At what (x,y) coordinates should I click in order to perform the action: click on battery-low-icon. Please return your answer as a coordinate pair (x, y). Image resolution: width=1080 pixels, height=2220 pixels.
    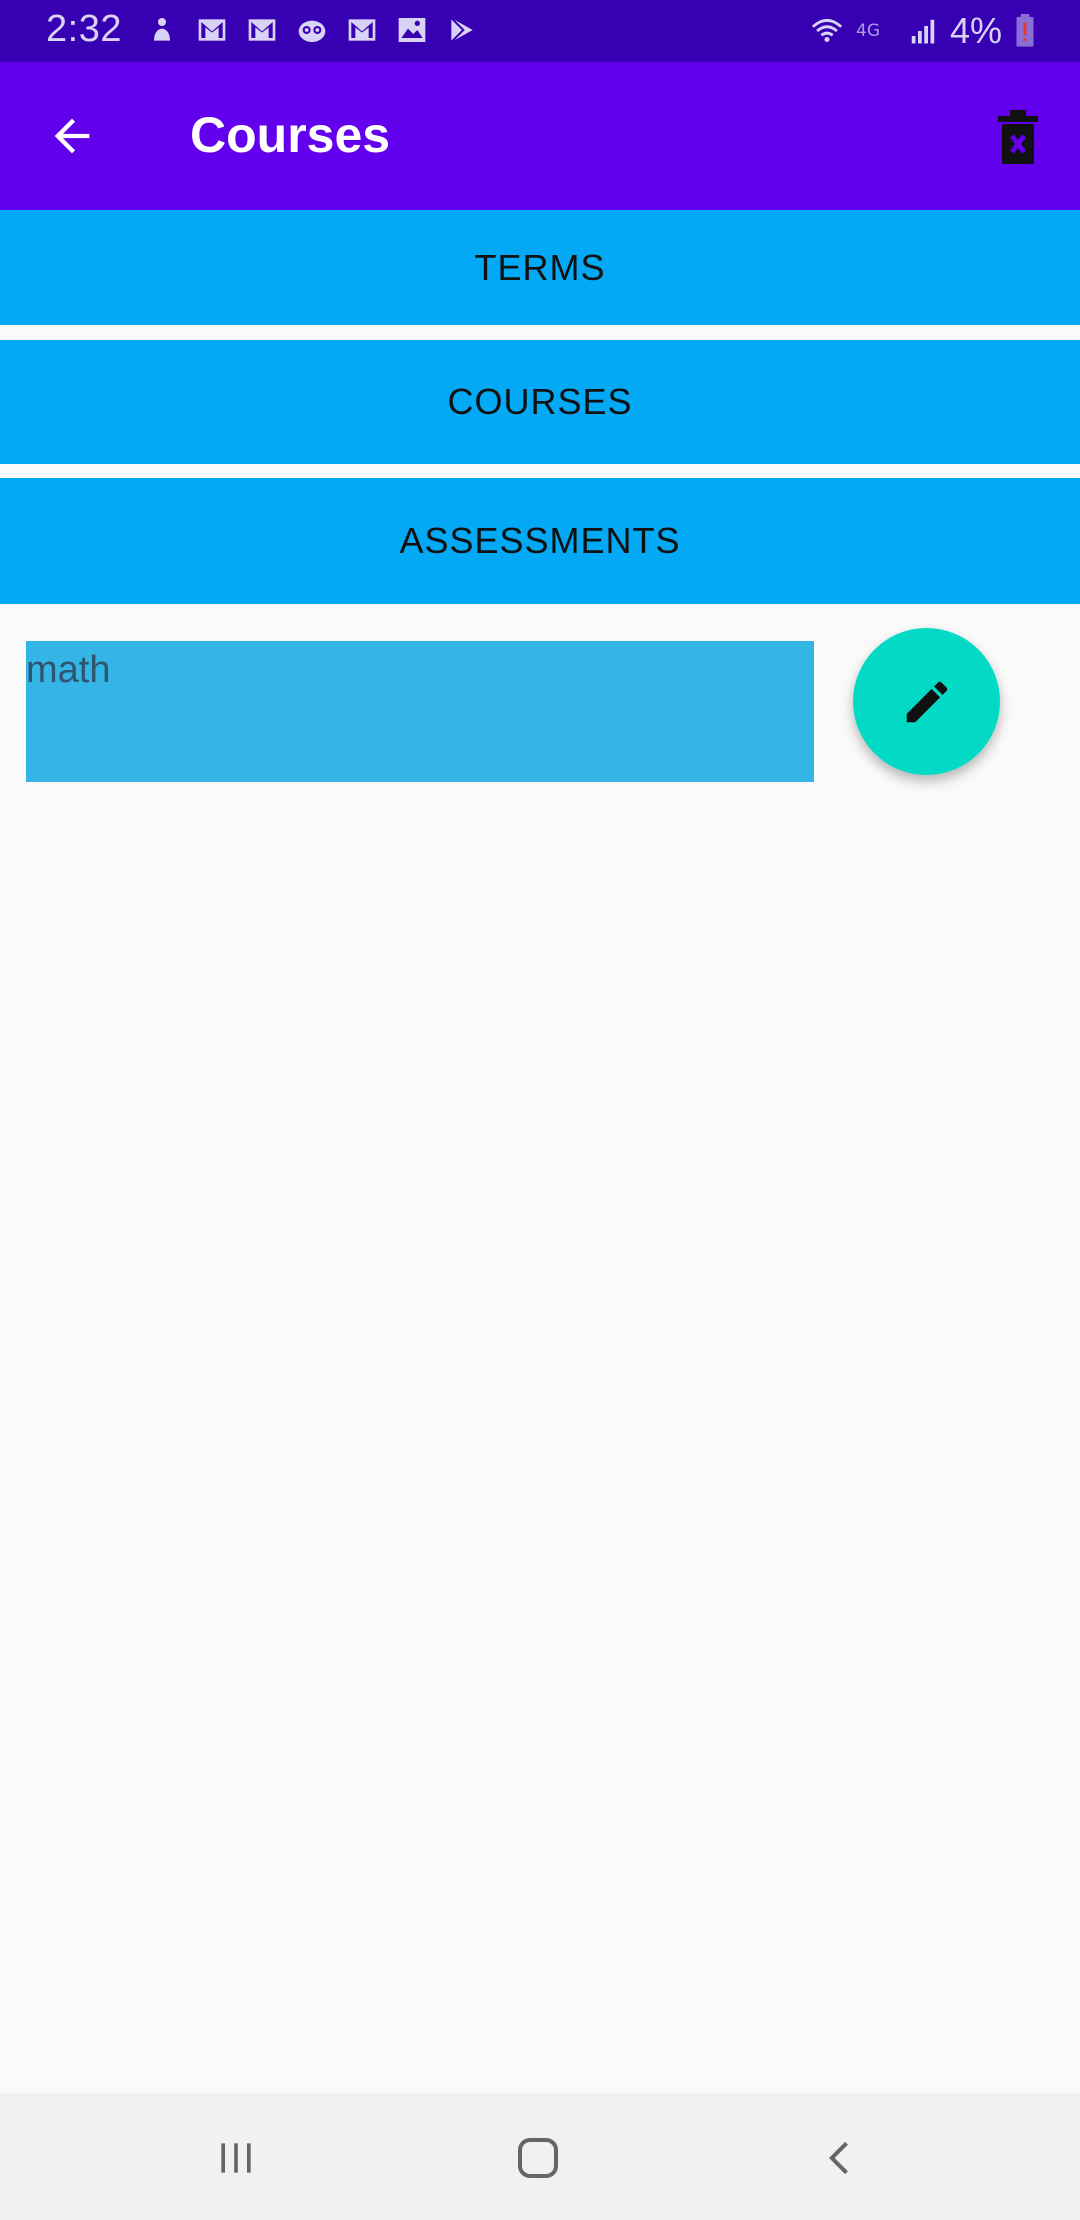
    Looking at the image, I should click on (1025, 30).